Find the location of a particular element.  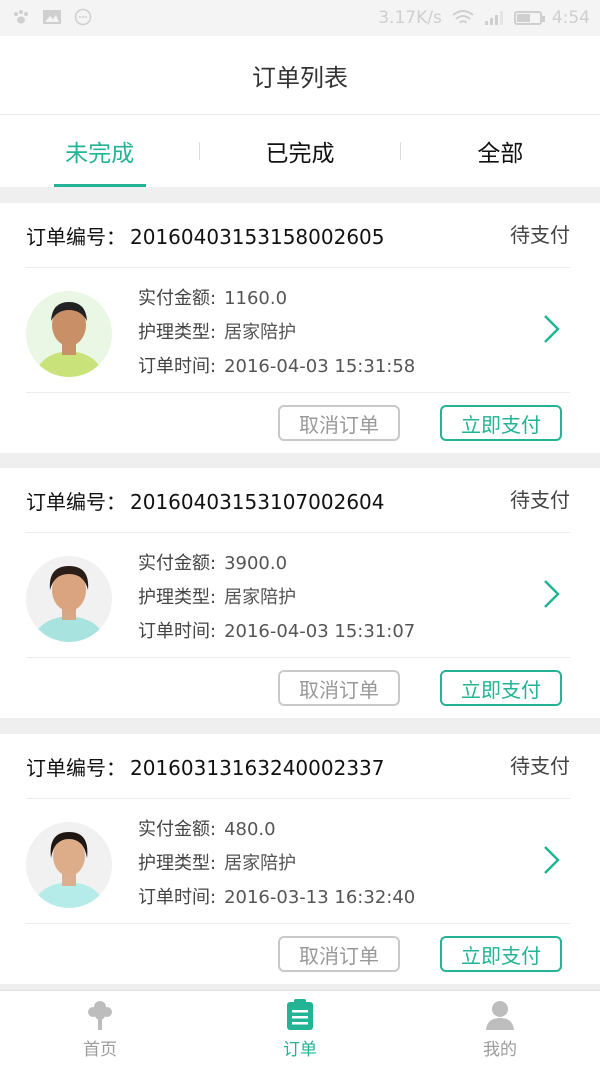

paw-icon is located at coordinates (21, 17).